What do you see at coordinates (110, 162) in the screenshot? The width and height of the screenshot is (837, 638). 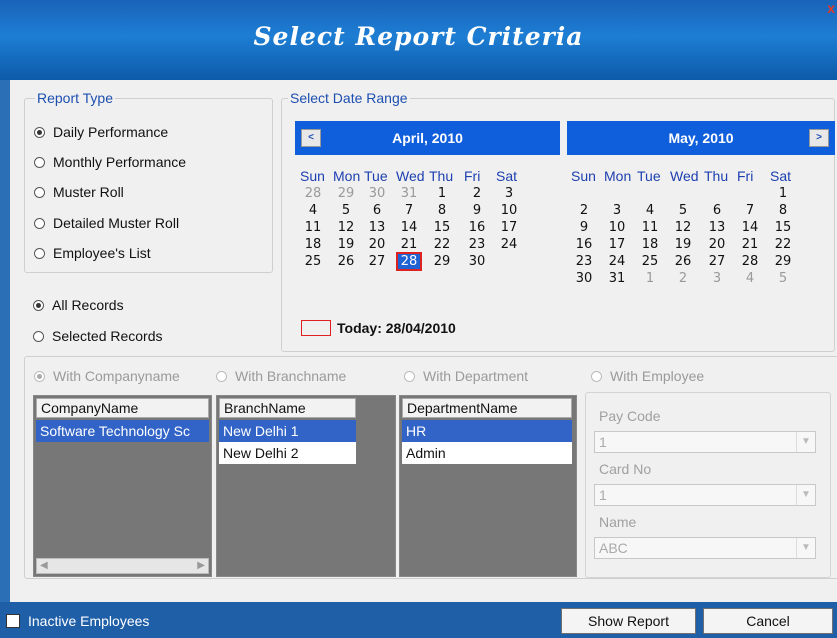 I see `radio-monthly-performance: Monthly Performance` at bounding box center [110, 162].